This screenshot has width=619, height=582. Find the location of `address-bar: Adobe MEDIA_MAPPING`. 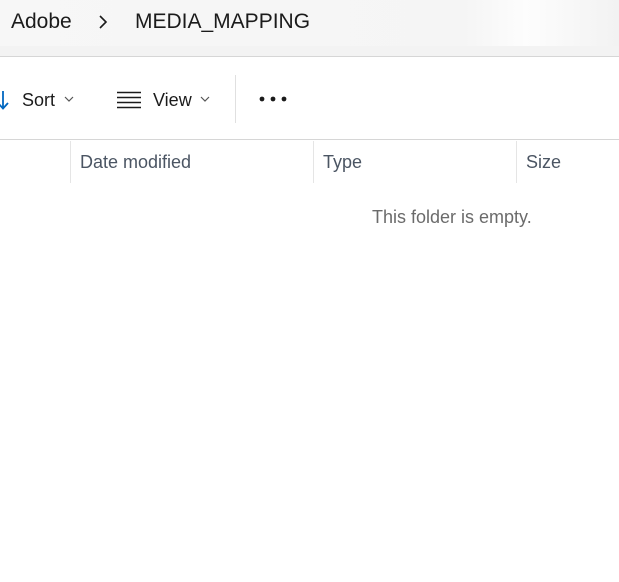

address-bar: Adobe MEDIA_MAPPING is located at coordinates (309, 23).